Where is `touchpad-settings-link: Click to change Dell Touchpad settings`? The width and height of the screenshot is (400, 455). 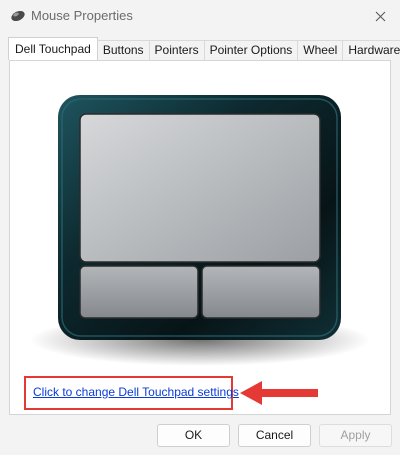
touchpad-settings-link: Click to change Dell Touchpad settings is located at coordinates (136, 392).